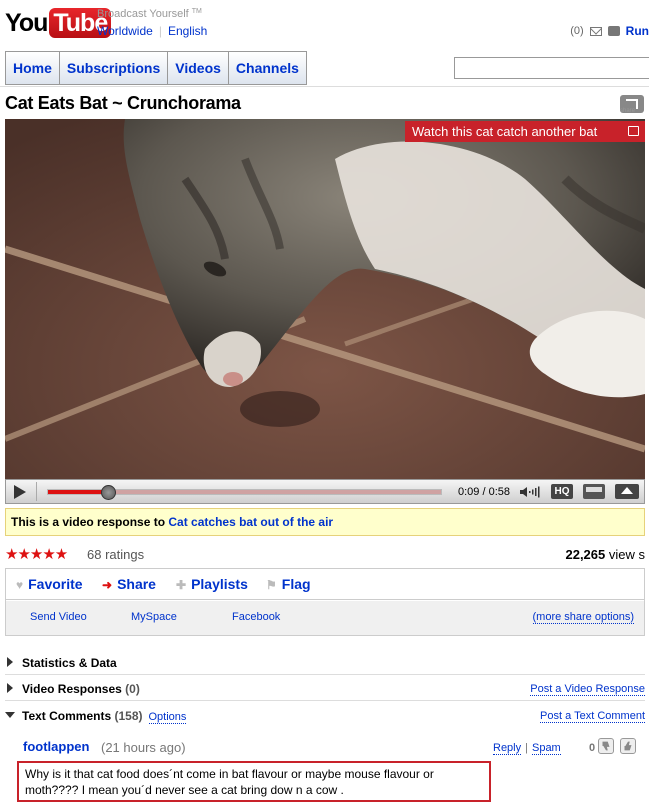 The width and height of the screenshot is (649, 807). Describe the element at coordinates (505, 131) in the screenshot. I see `annotation-text: Watch this cat catch another bat` at that location.